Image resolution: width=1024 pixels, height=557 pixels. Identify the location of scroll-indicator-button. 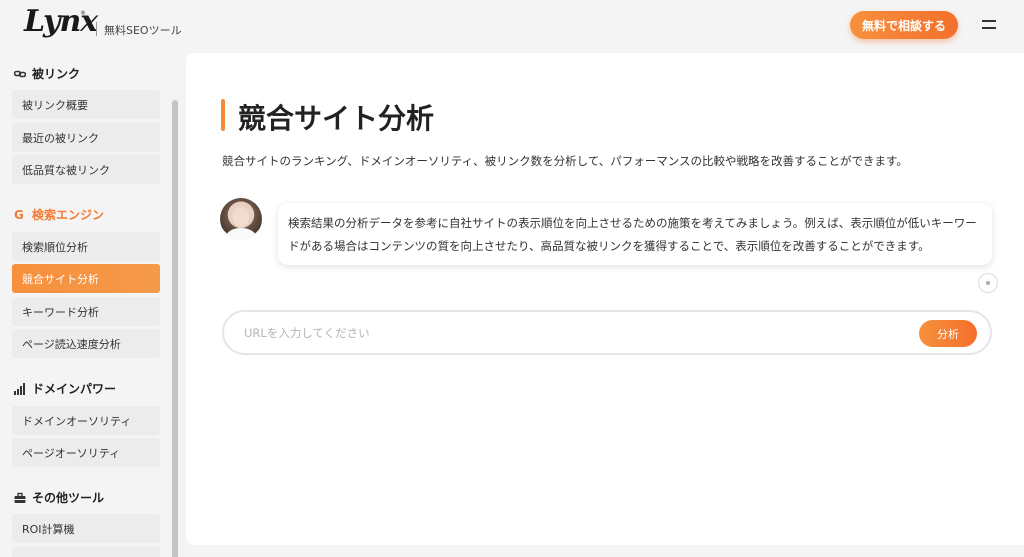
(988, 283).